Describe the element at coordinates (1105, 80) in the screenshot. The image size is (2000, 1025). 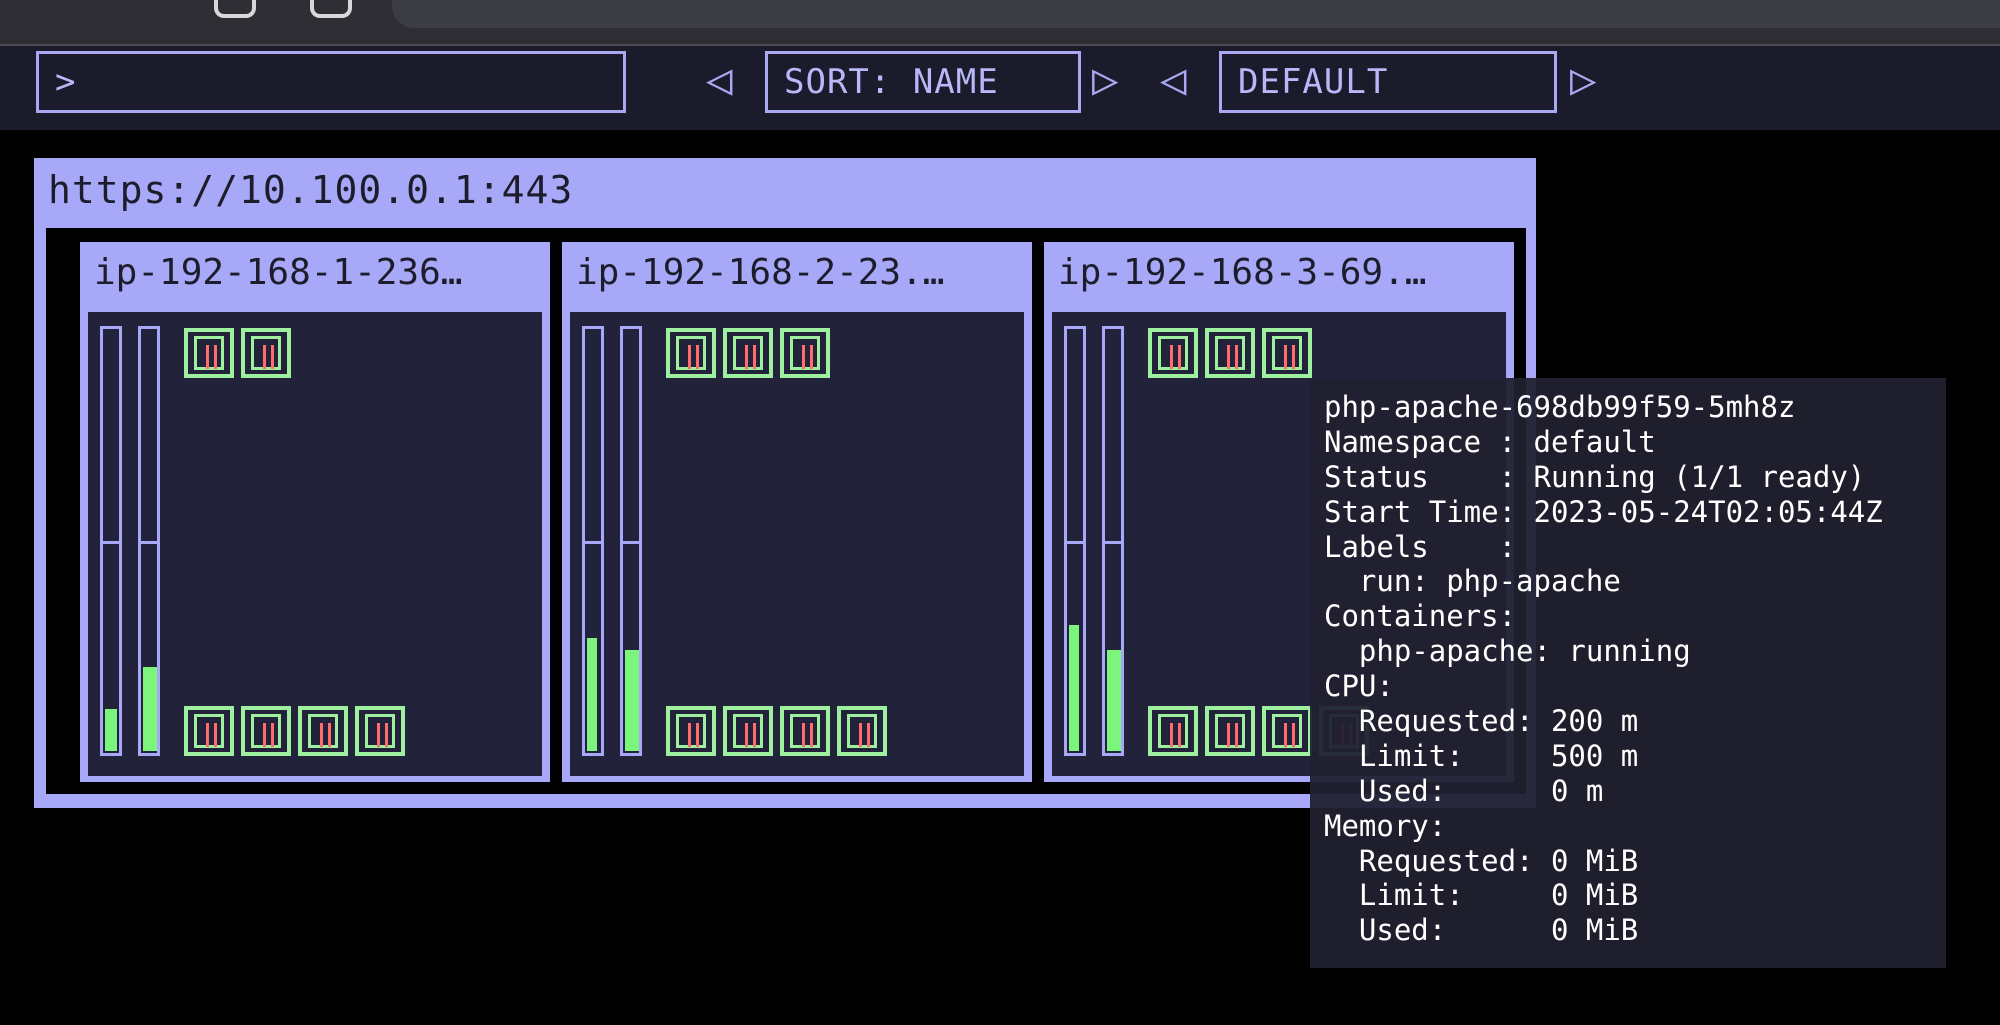
I see `sort-next-button: ▷` at that location.